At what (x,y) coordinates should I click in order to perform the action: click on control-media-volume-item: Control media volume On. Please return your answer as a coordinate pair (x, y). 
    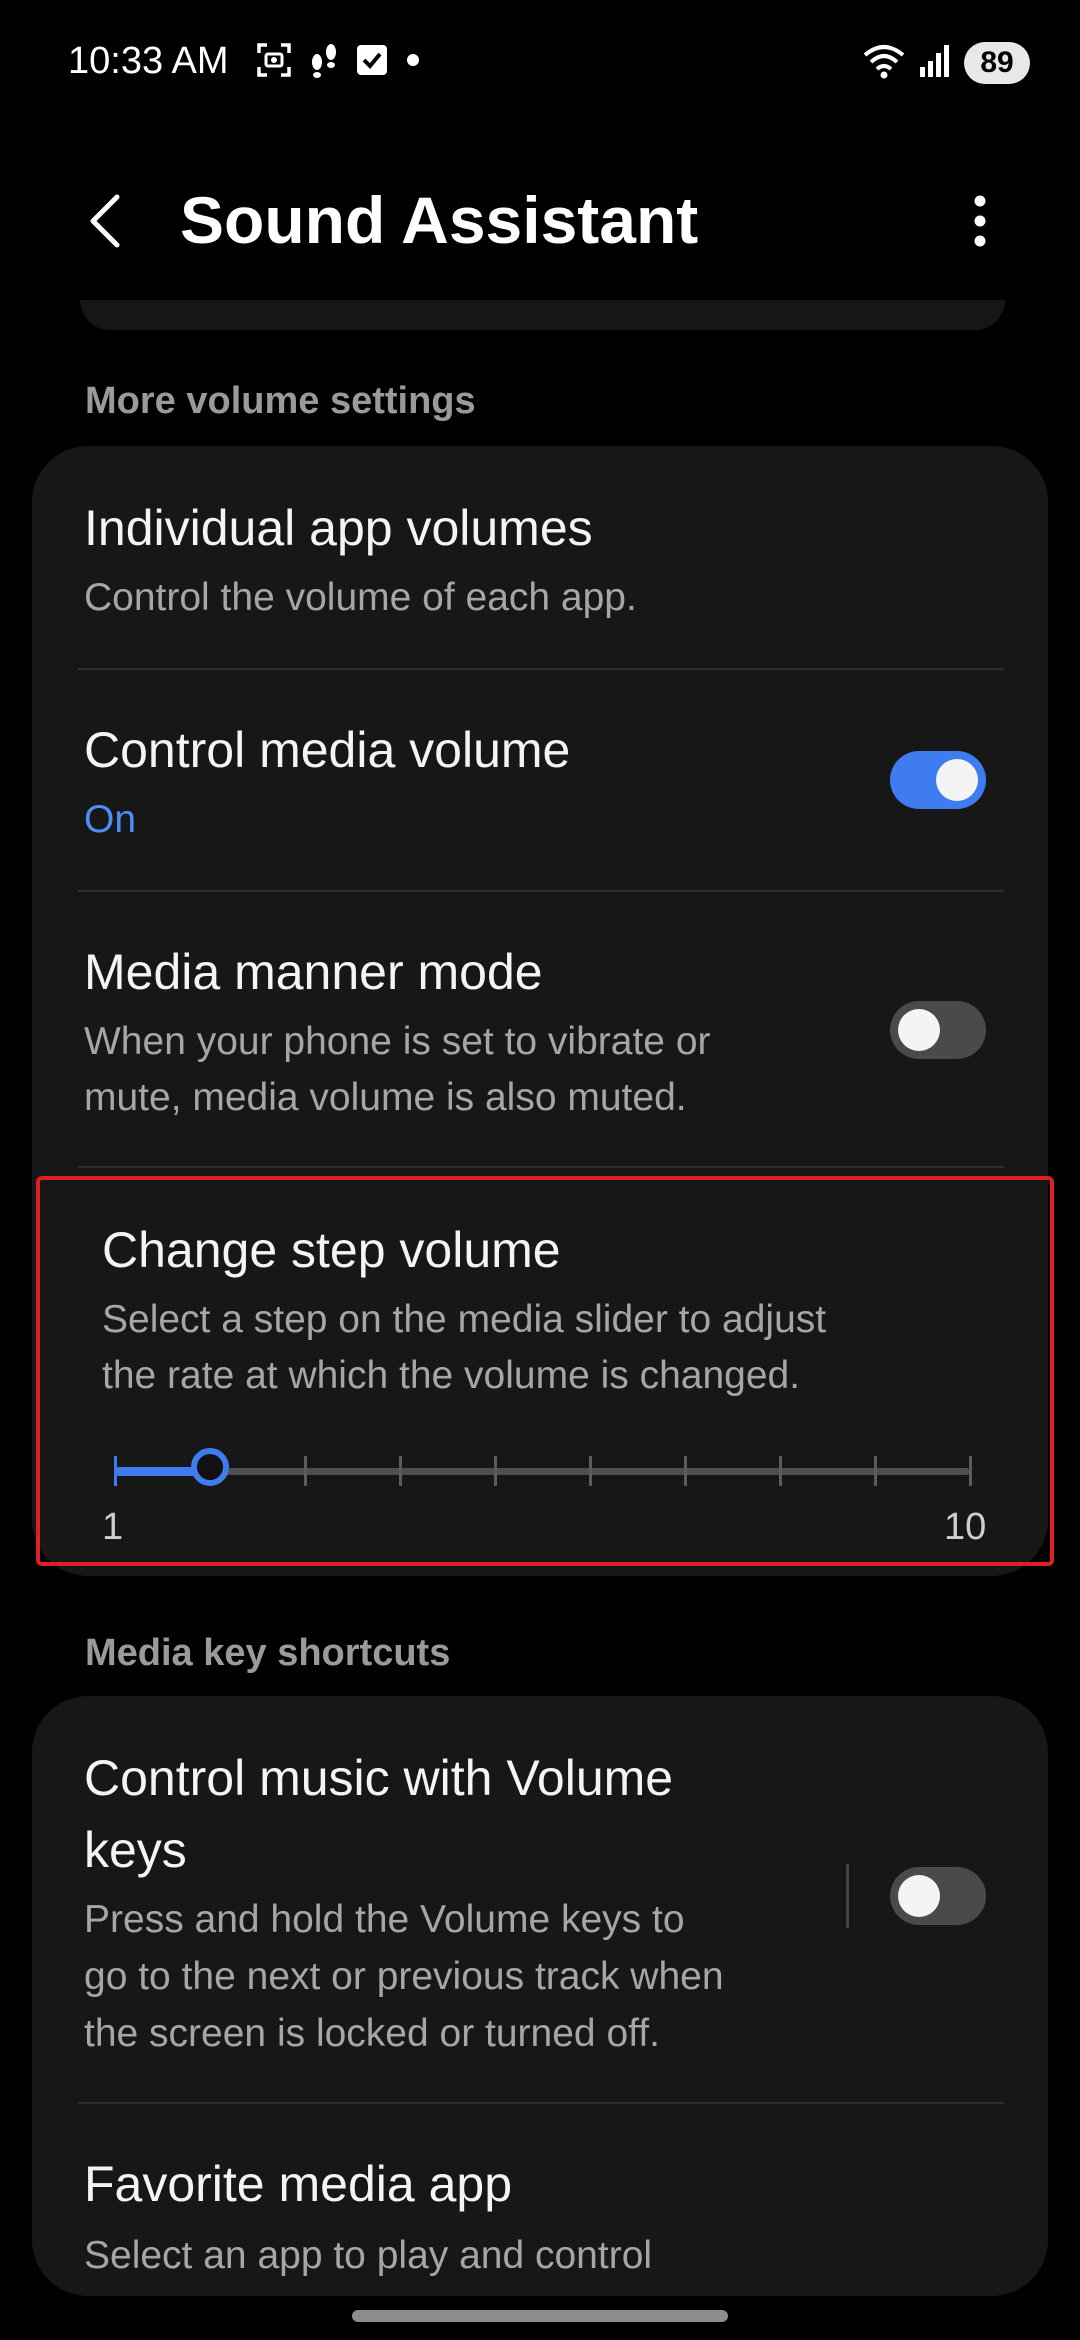
    Looking at the image, I should click on (540, 780).